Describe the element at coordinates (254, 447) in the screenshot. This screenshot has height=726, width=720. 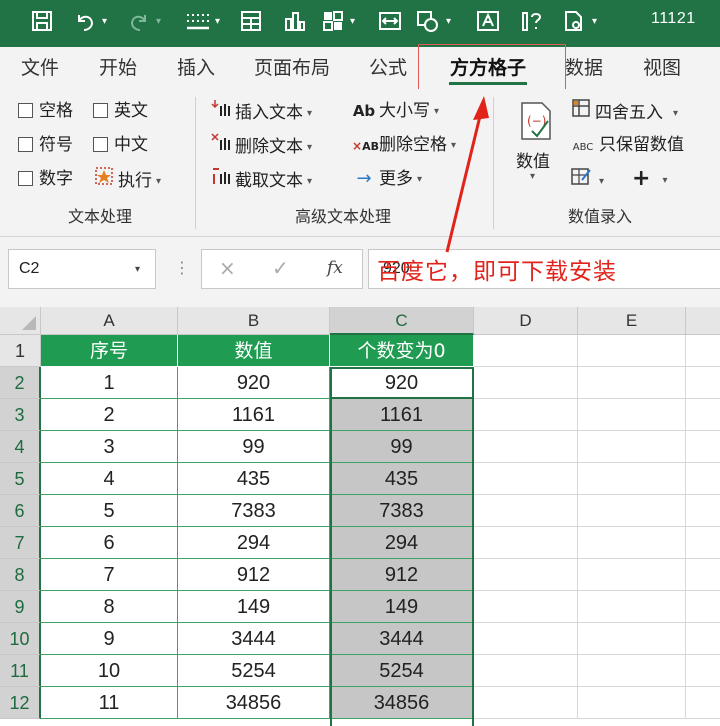
I see `table-cell: 99` at that location.